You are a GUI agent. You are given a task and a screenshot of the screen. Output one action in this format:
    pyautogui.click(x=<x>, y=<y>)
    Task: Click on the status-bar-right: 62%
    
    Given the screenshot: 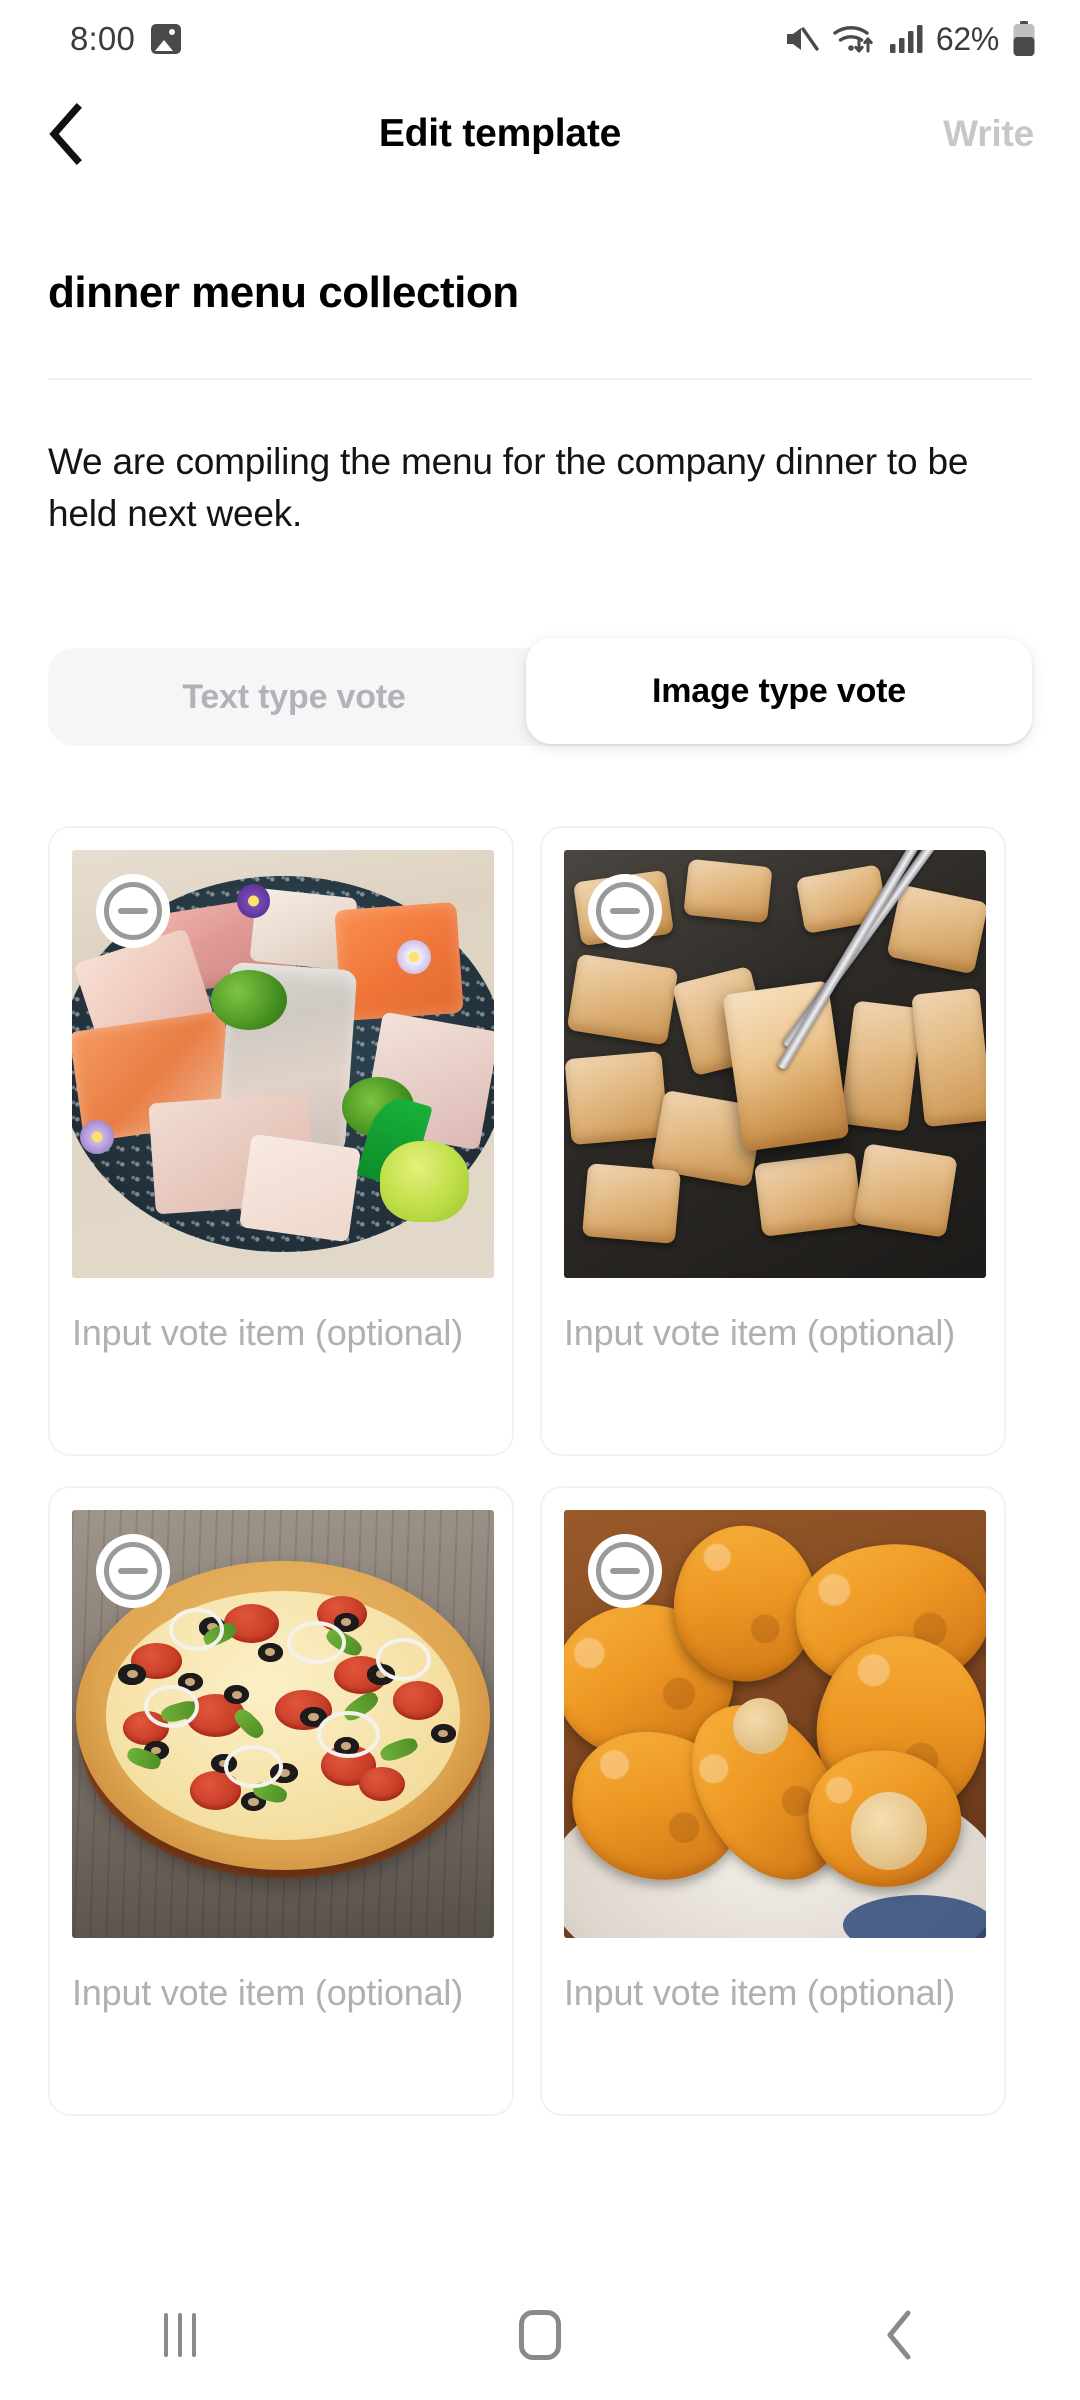 What is the action you would take?
    pyautogui.click(x=909, y=39)
    